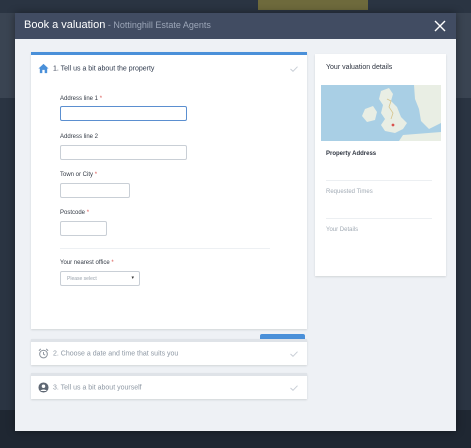 Image resolution: width=471 pixels, height=448 pixels. Describe the element at coordinates (351, 154) in the screenshot. I see `property-address-label: Property Address` at that location.